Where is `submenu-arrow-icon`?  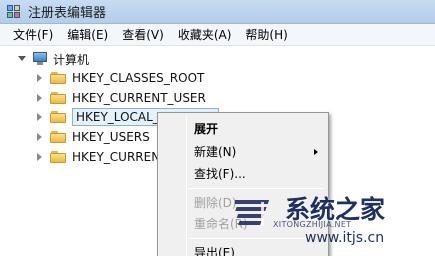
submenu-arrow-icon is located at coordinates (316, 152).